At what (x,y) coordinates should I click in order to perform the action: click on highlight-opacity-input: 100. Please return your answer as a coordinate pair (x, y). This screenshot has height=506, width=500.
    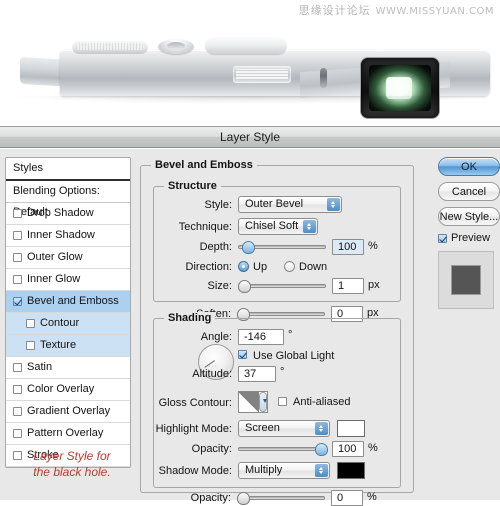
    Looking at the image, I should click on (348, 449).